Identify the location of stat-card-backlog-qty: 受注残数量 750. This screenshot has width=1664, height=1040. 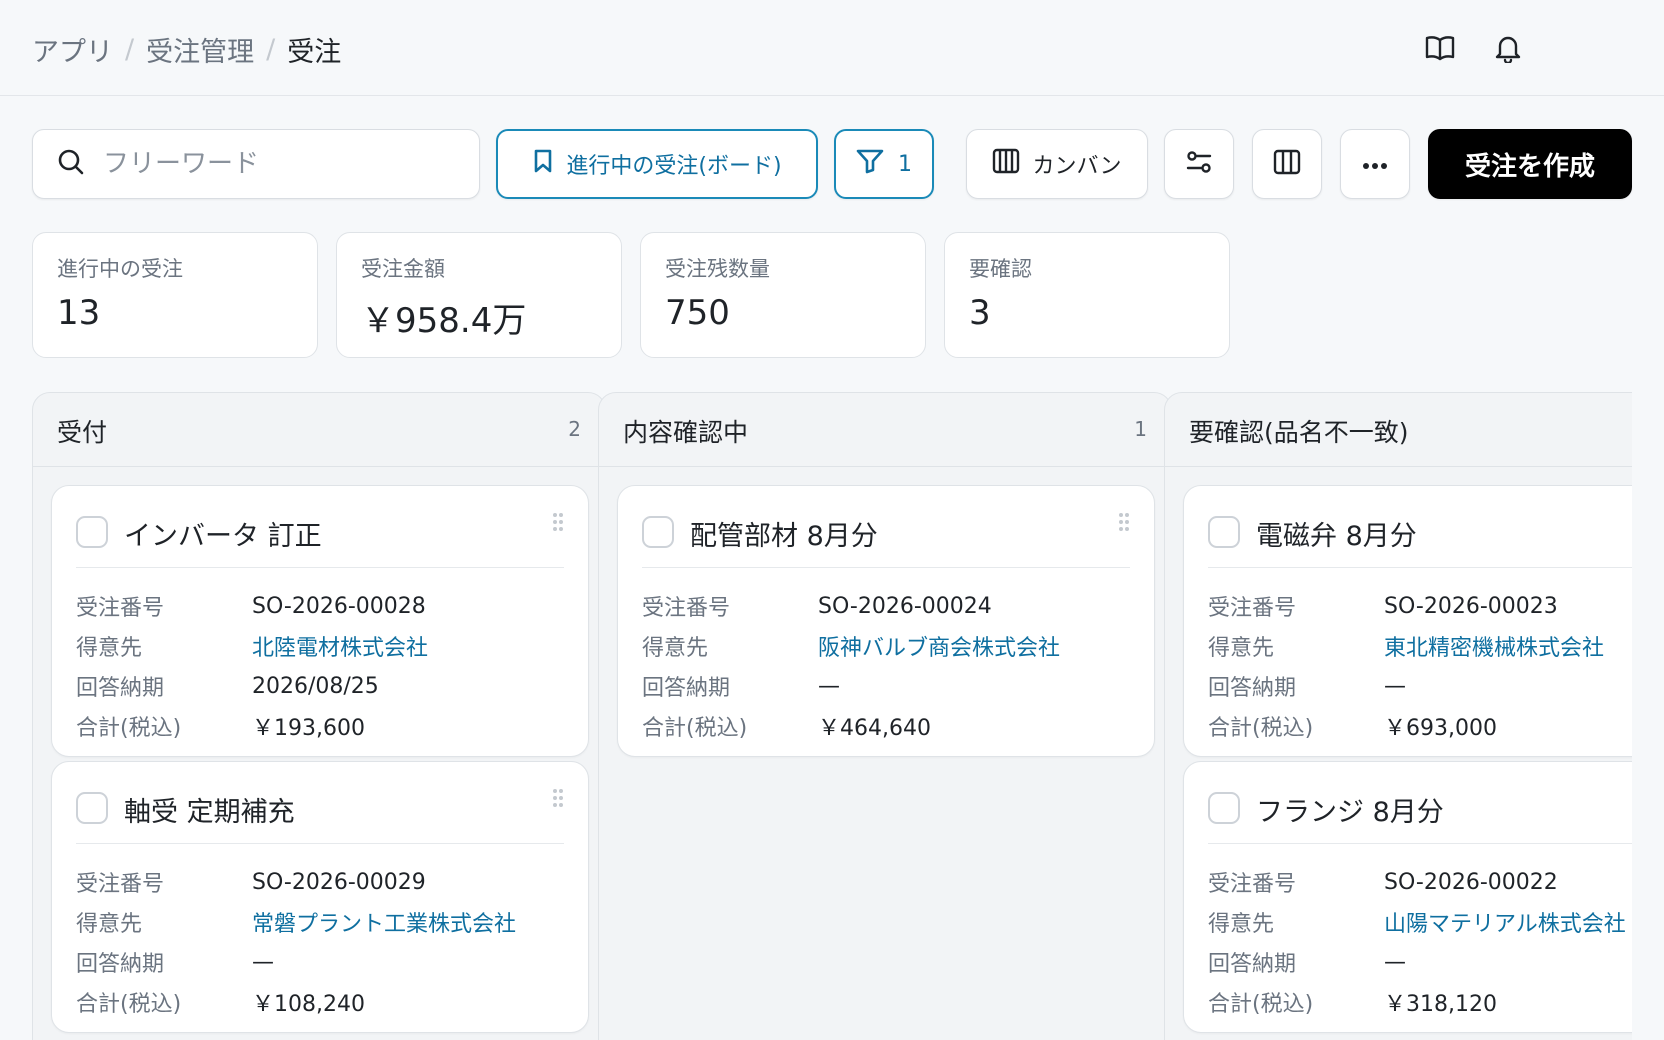
(783, 295).